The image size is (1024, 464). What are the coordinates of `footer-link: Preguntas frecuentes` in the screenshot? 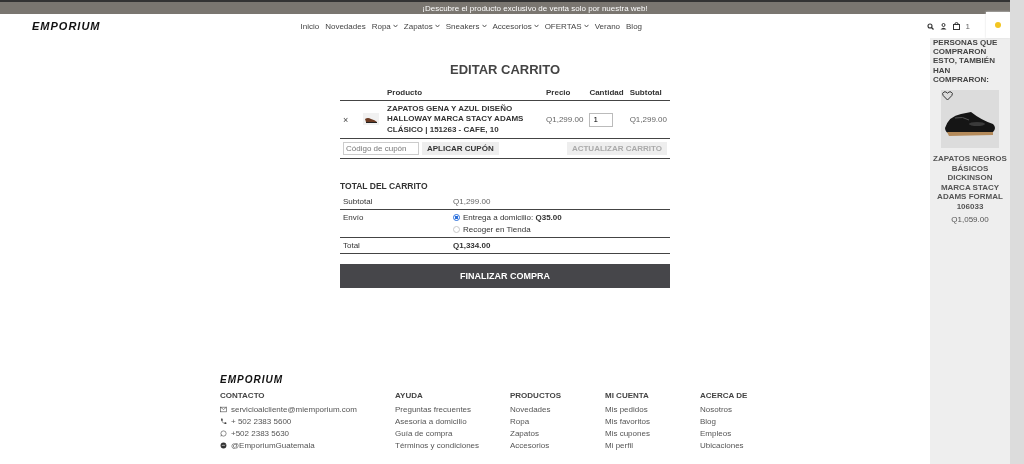 It's located at (452, 410).